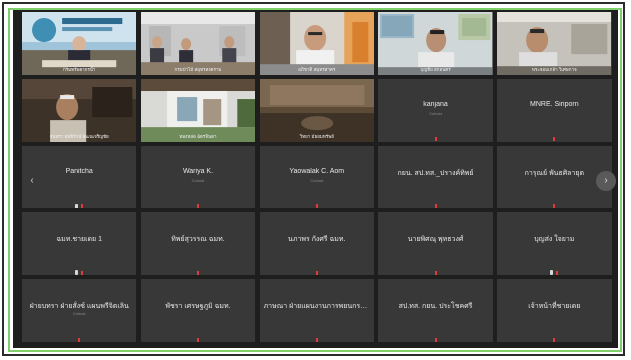 The width and height of the screenshot is (631, 360). What do you see at coordinates (316, 110) in the screenshot?
I see `video-tile: วิทยา มัธยมทรัพย์` at bounding box center [316, 110].